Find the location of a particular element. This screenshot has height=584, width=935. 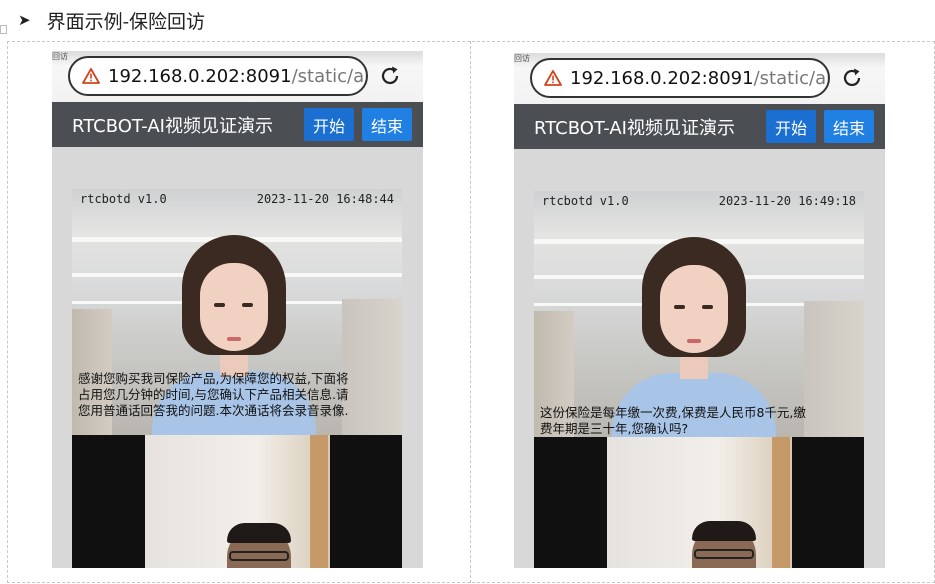

subtitle-line: 您用普通话回答我的问题.本次通话将会录音录像. is located at coordinates (213, 410).